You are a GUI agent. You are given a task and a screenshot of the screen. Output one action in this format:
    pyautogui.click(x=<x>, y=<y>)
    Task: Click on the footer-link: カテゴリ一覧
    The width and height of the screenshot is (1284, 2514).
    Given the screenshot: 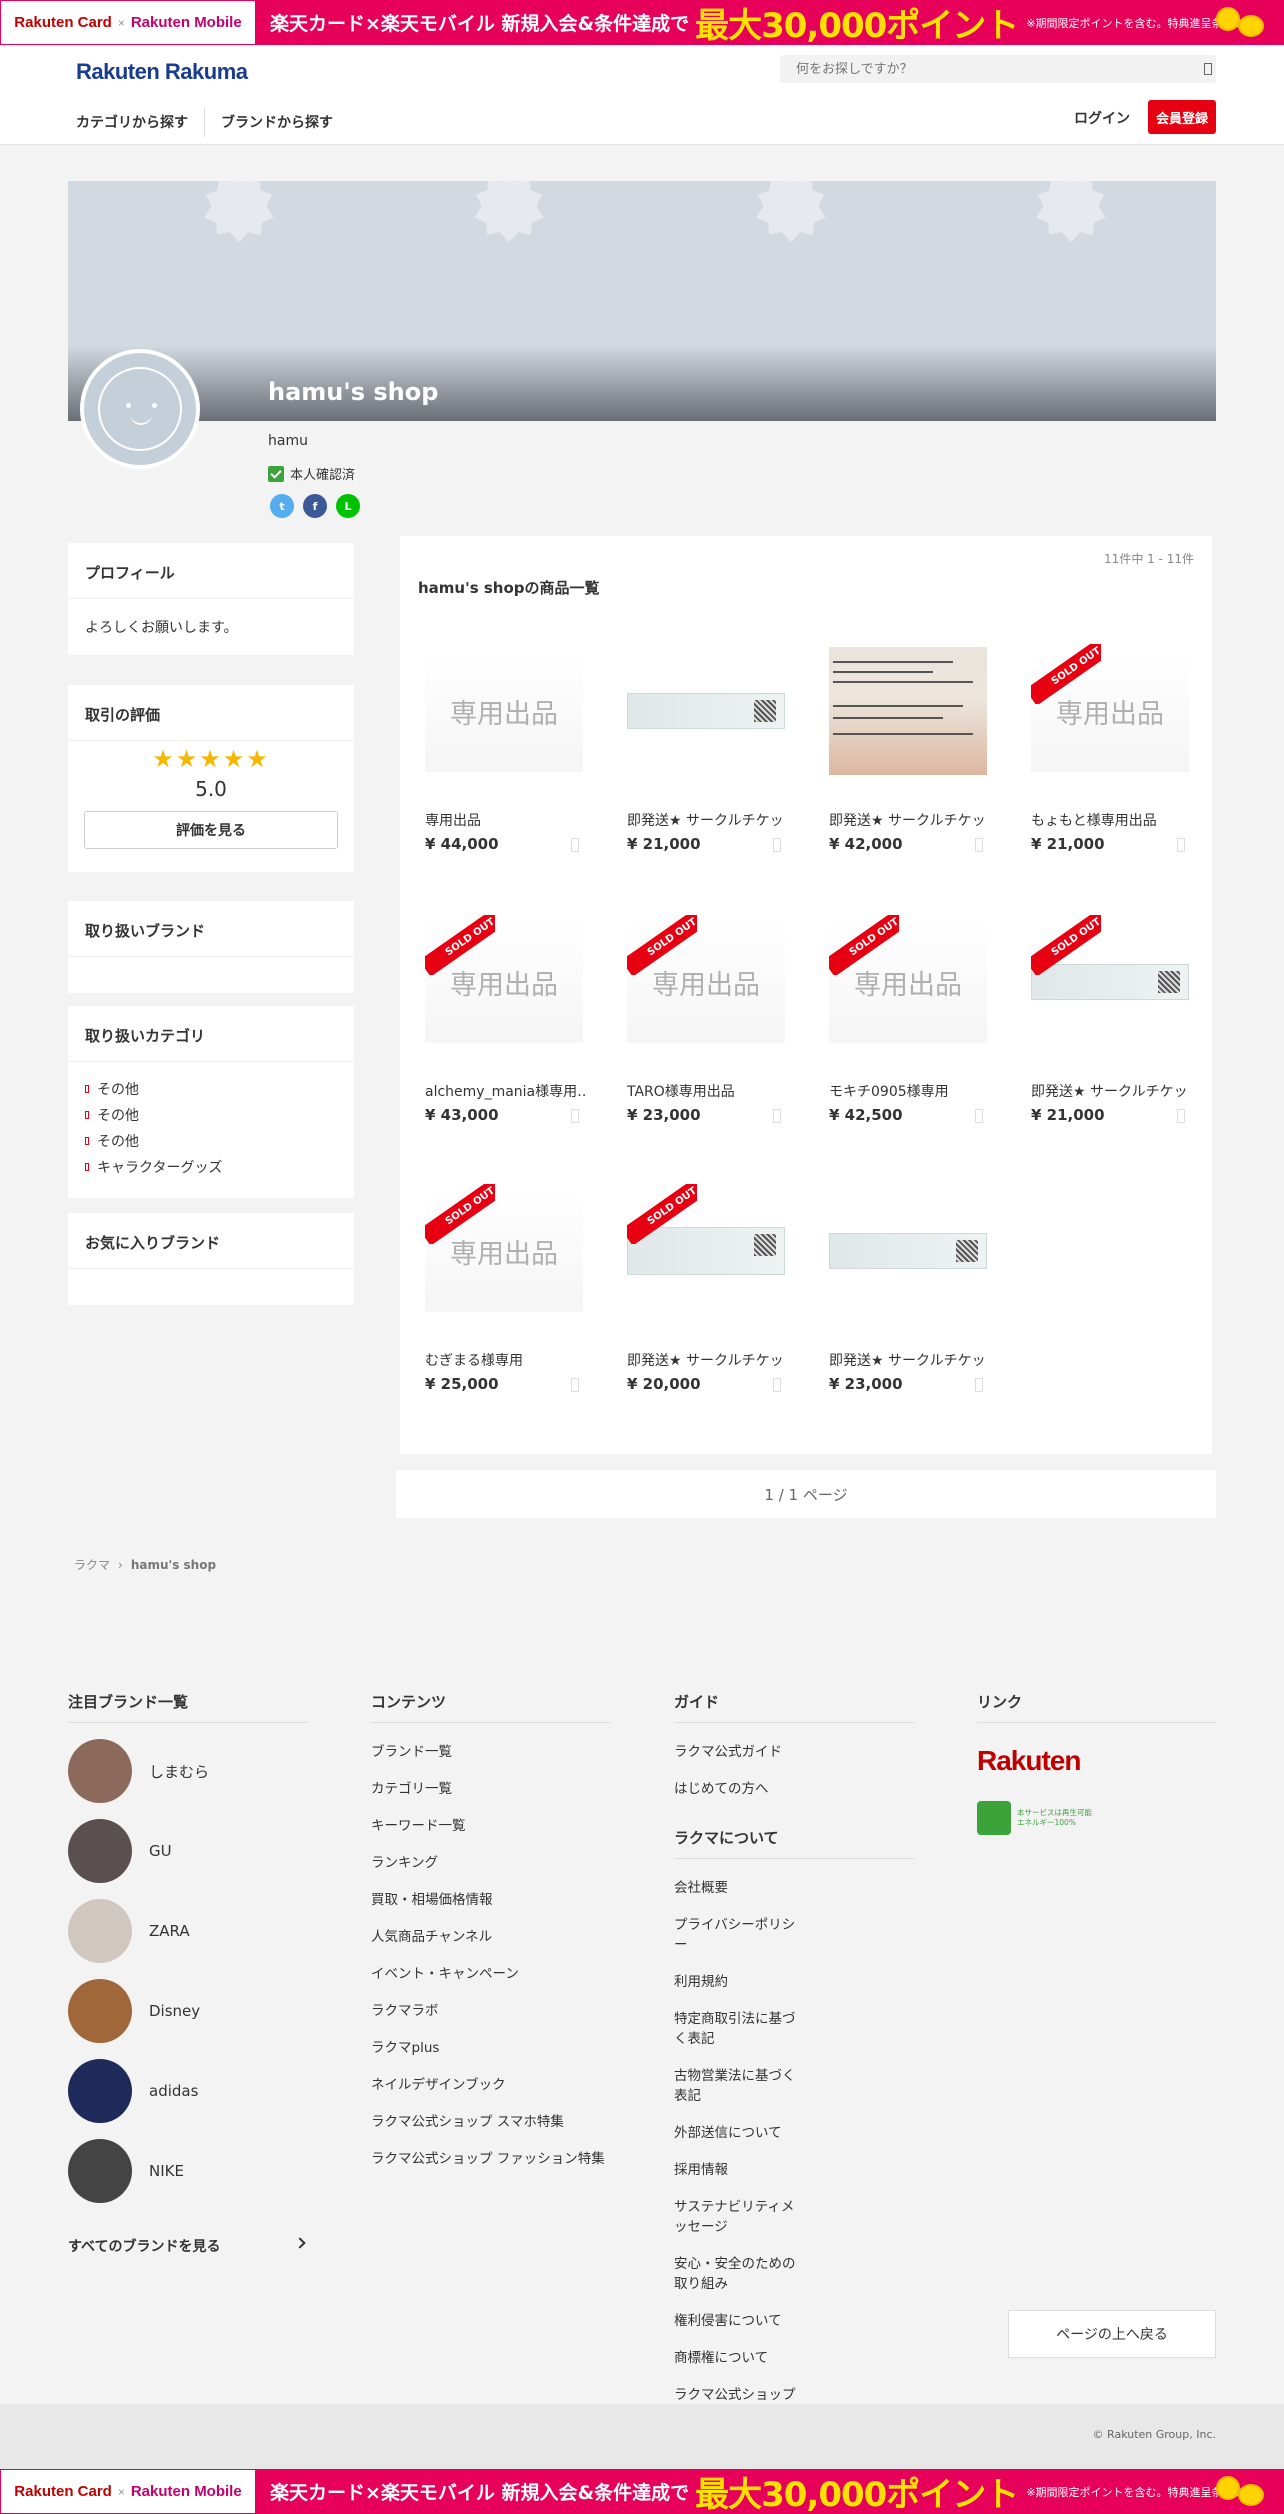 What is the action you would take?
    pyautogui.click(x=491, y=1787)
    